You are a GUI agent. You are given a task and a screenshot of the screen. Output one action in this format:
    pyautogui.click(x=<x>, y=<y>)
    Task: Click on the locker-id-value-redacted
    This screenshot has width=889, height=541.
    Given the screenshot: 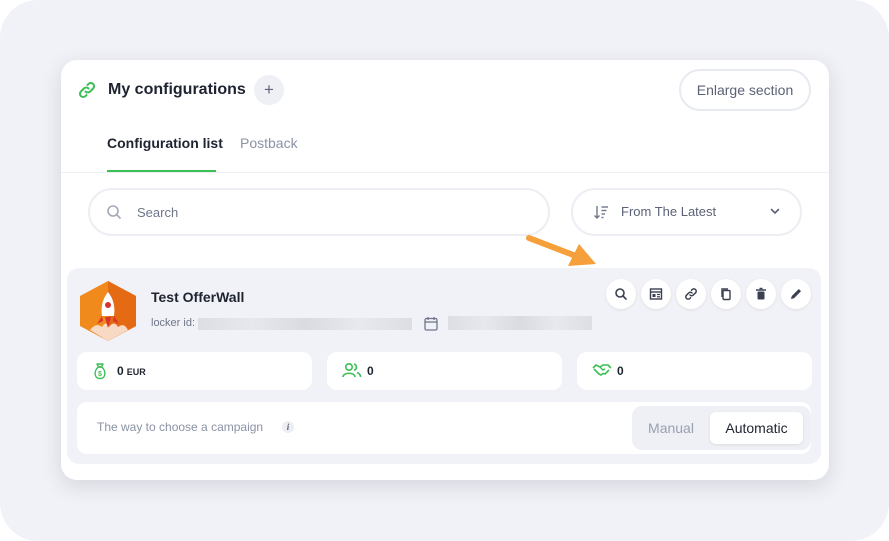 What is the action you would take?
    pyautogui.click(x=305, y=324)
    